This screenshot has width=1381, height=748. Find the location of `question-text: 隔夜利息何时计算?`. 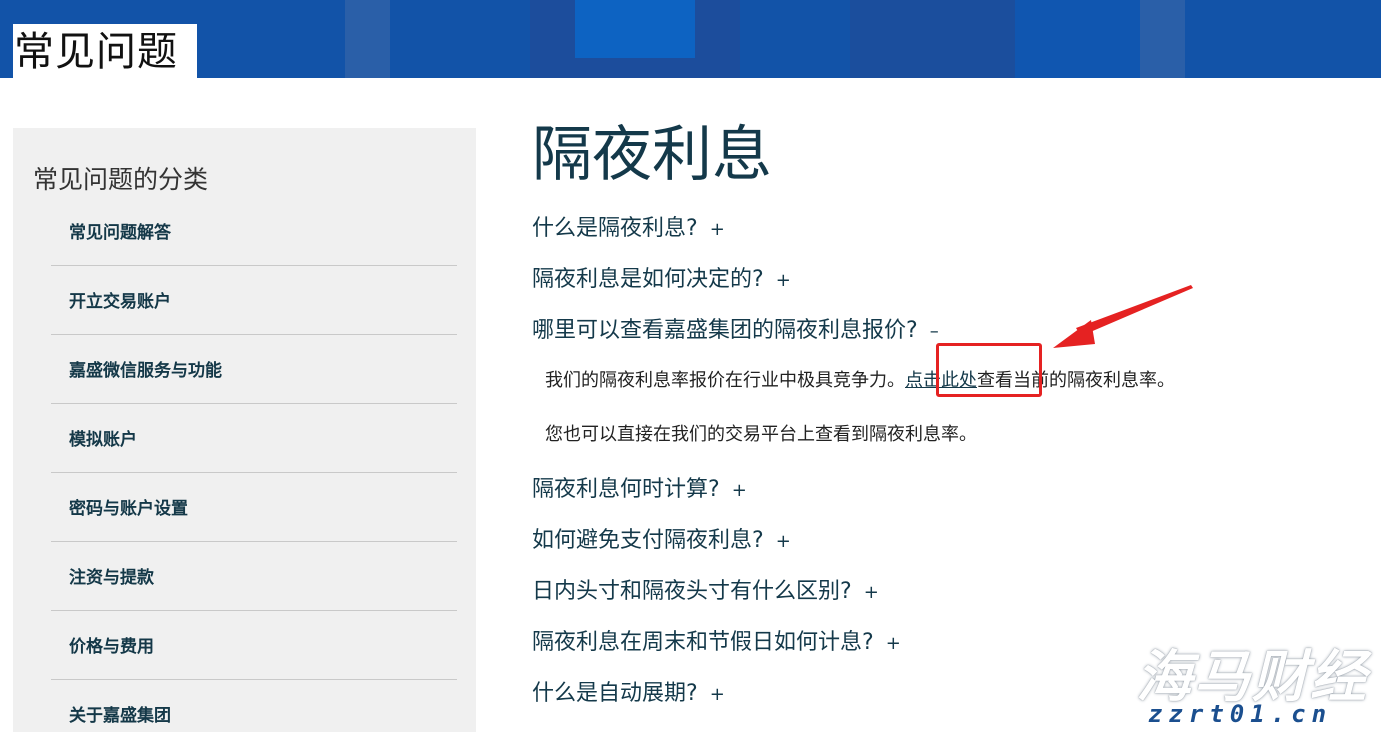

question-text: 隔夜利息何时计算? is located at coordinates (626, 489).